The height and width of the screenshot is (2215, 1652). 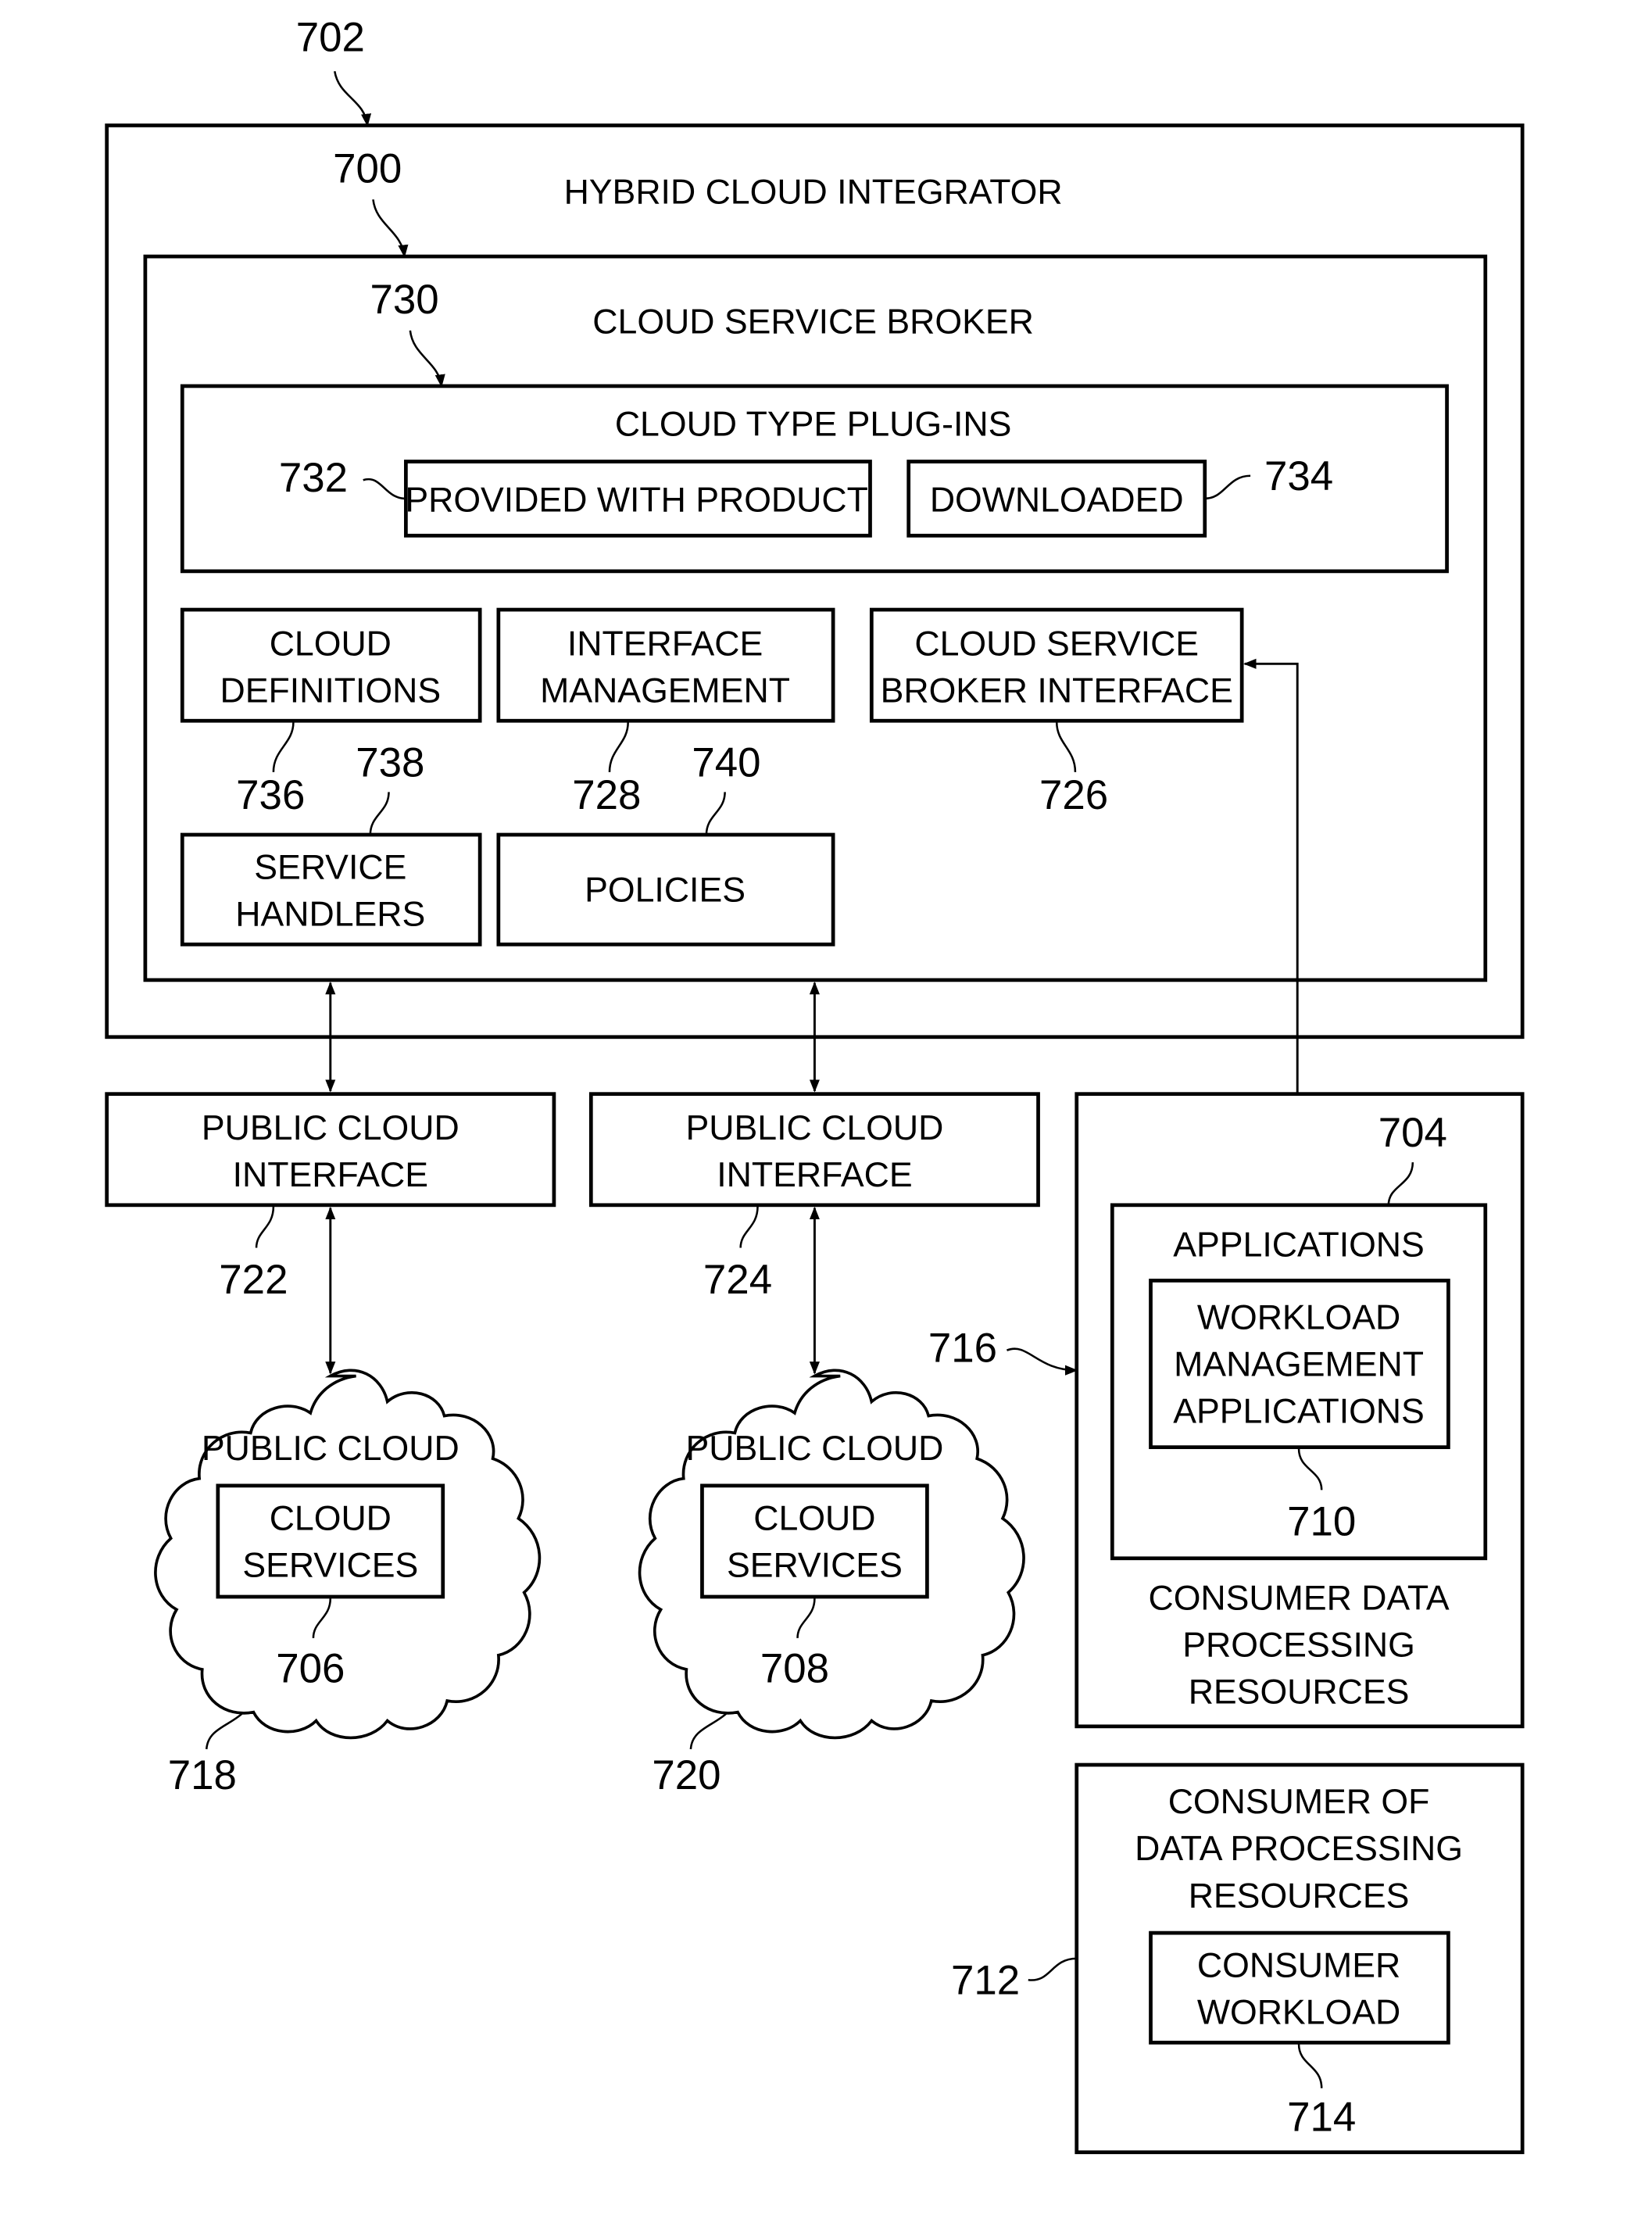 What do you see at coordinates (1299, 1849) in the screenshot?
I see `consumer-of-line2: DATA PROCESSING` at bounding box center [1299, 1849].